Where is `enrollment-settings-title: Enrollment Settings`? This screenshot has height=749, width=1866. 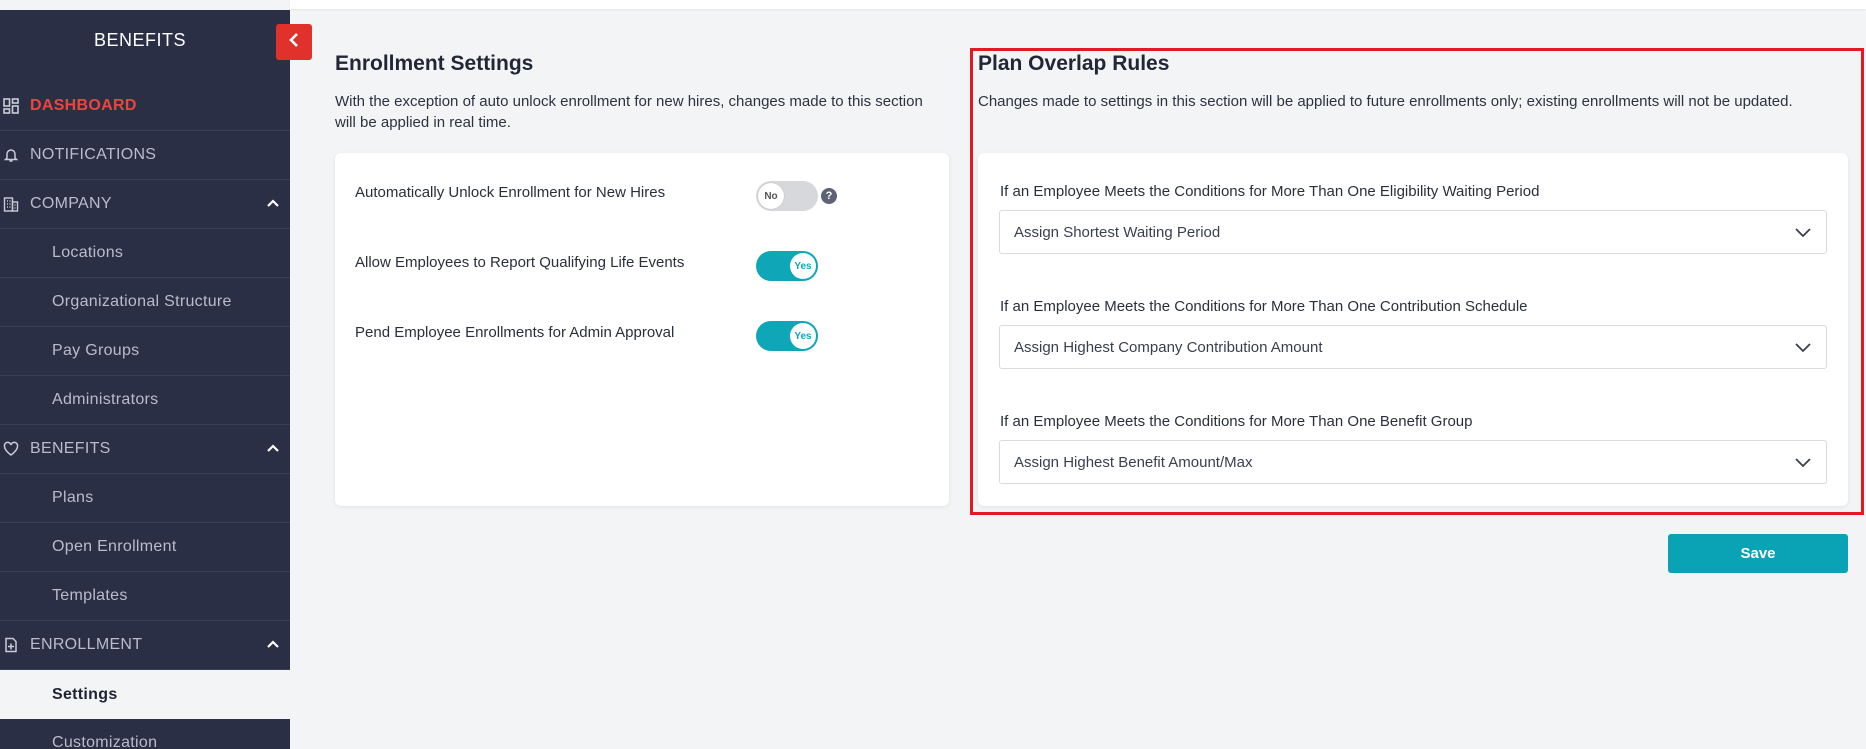
enrollment-settings-title: Enrollment Settings is located at coordinates (434, 63).